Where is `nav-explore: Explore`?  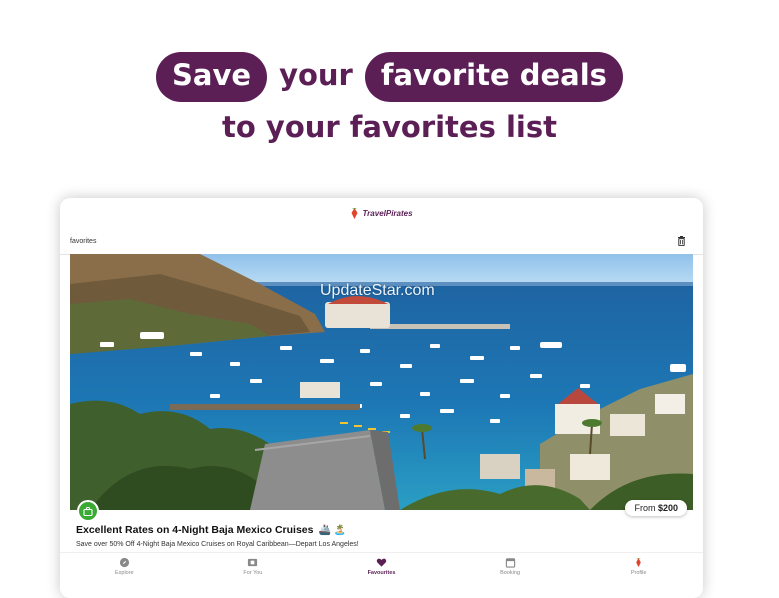
nav-explore: Explore is located at coordinates (124, 564).